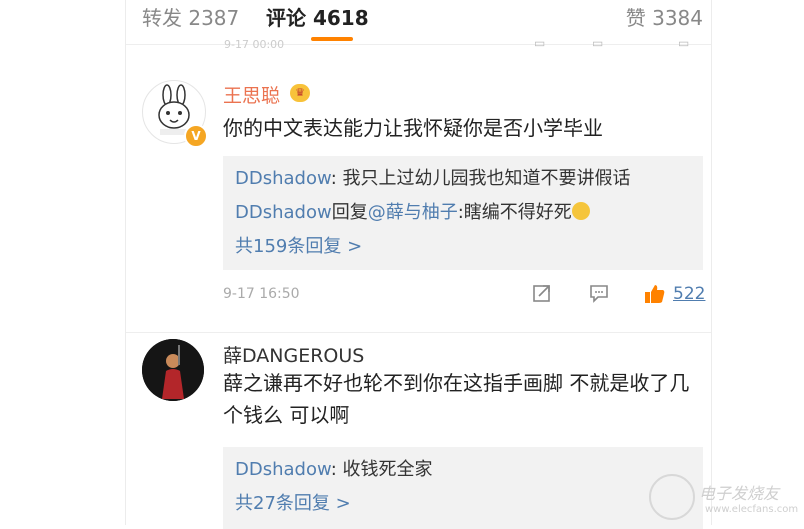  I want to click on share-icon, so click(542, 293).